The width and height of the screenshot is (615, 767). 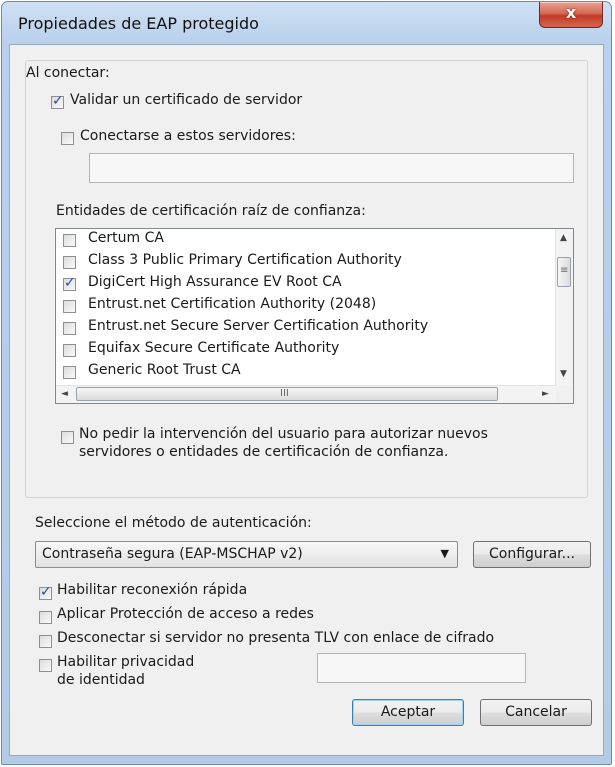 What do you see at coordinates (214, 348) in the screenshot?
I see `list-item-label: Equifax Secure Certificate Authority` at bounding box center [214, 348].